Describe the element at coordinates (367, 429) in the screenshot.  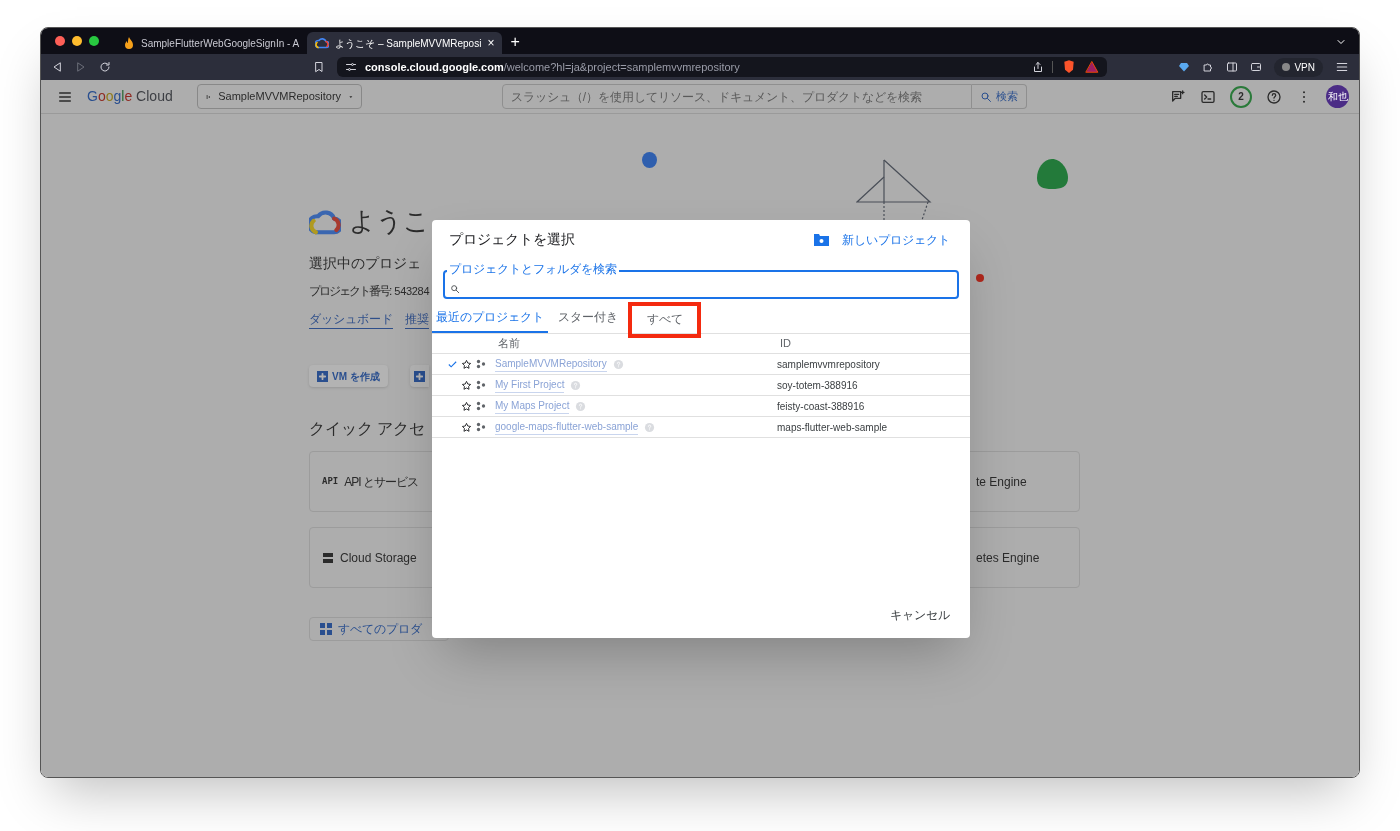
I see `quick-access-title: クイック アクセ` at that location.